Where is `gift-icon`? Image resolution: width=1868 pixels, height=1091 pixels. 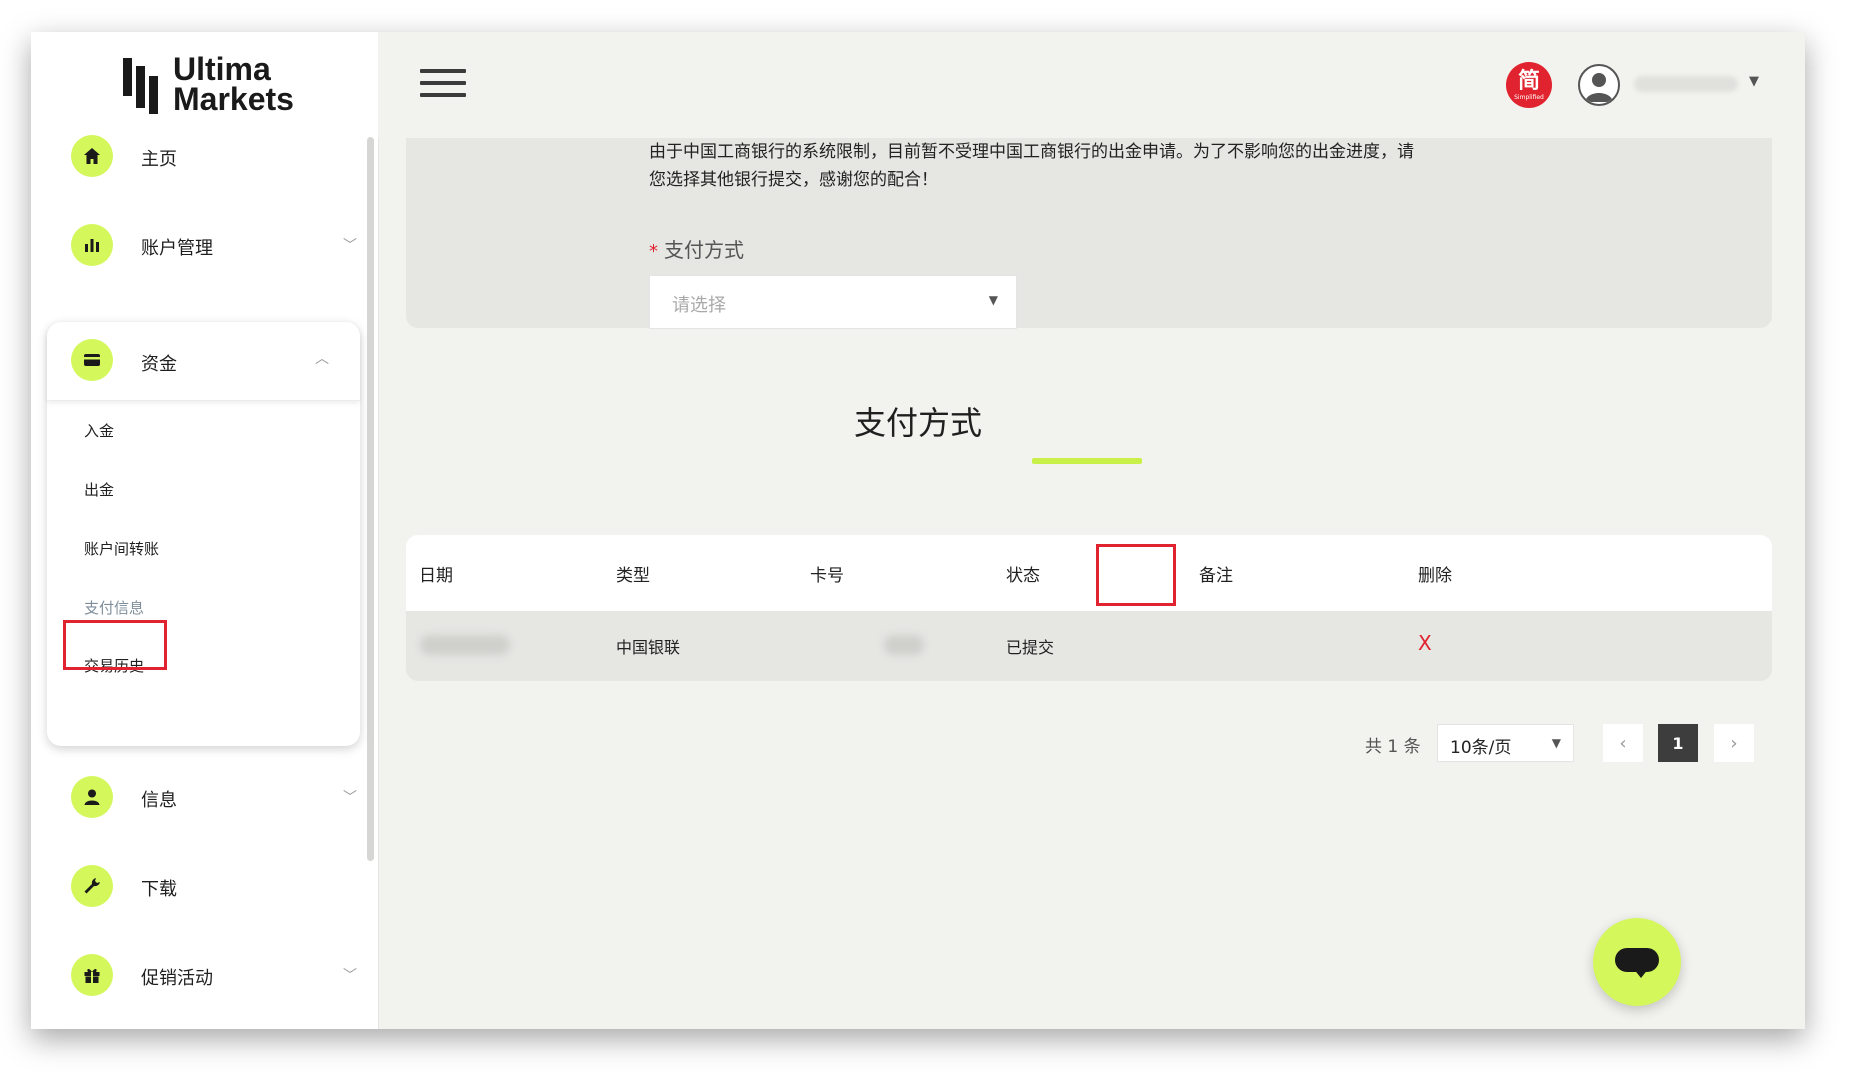 gift-icon is located at coordinates (92, 975).